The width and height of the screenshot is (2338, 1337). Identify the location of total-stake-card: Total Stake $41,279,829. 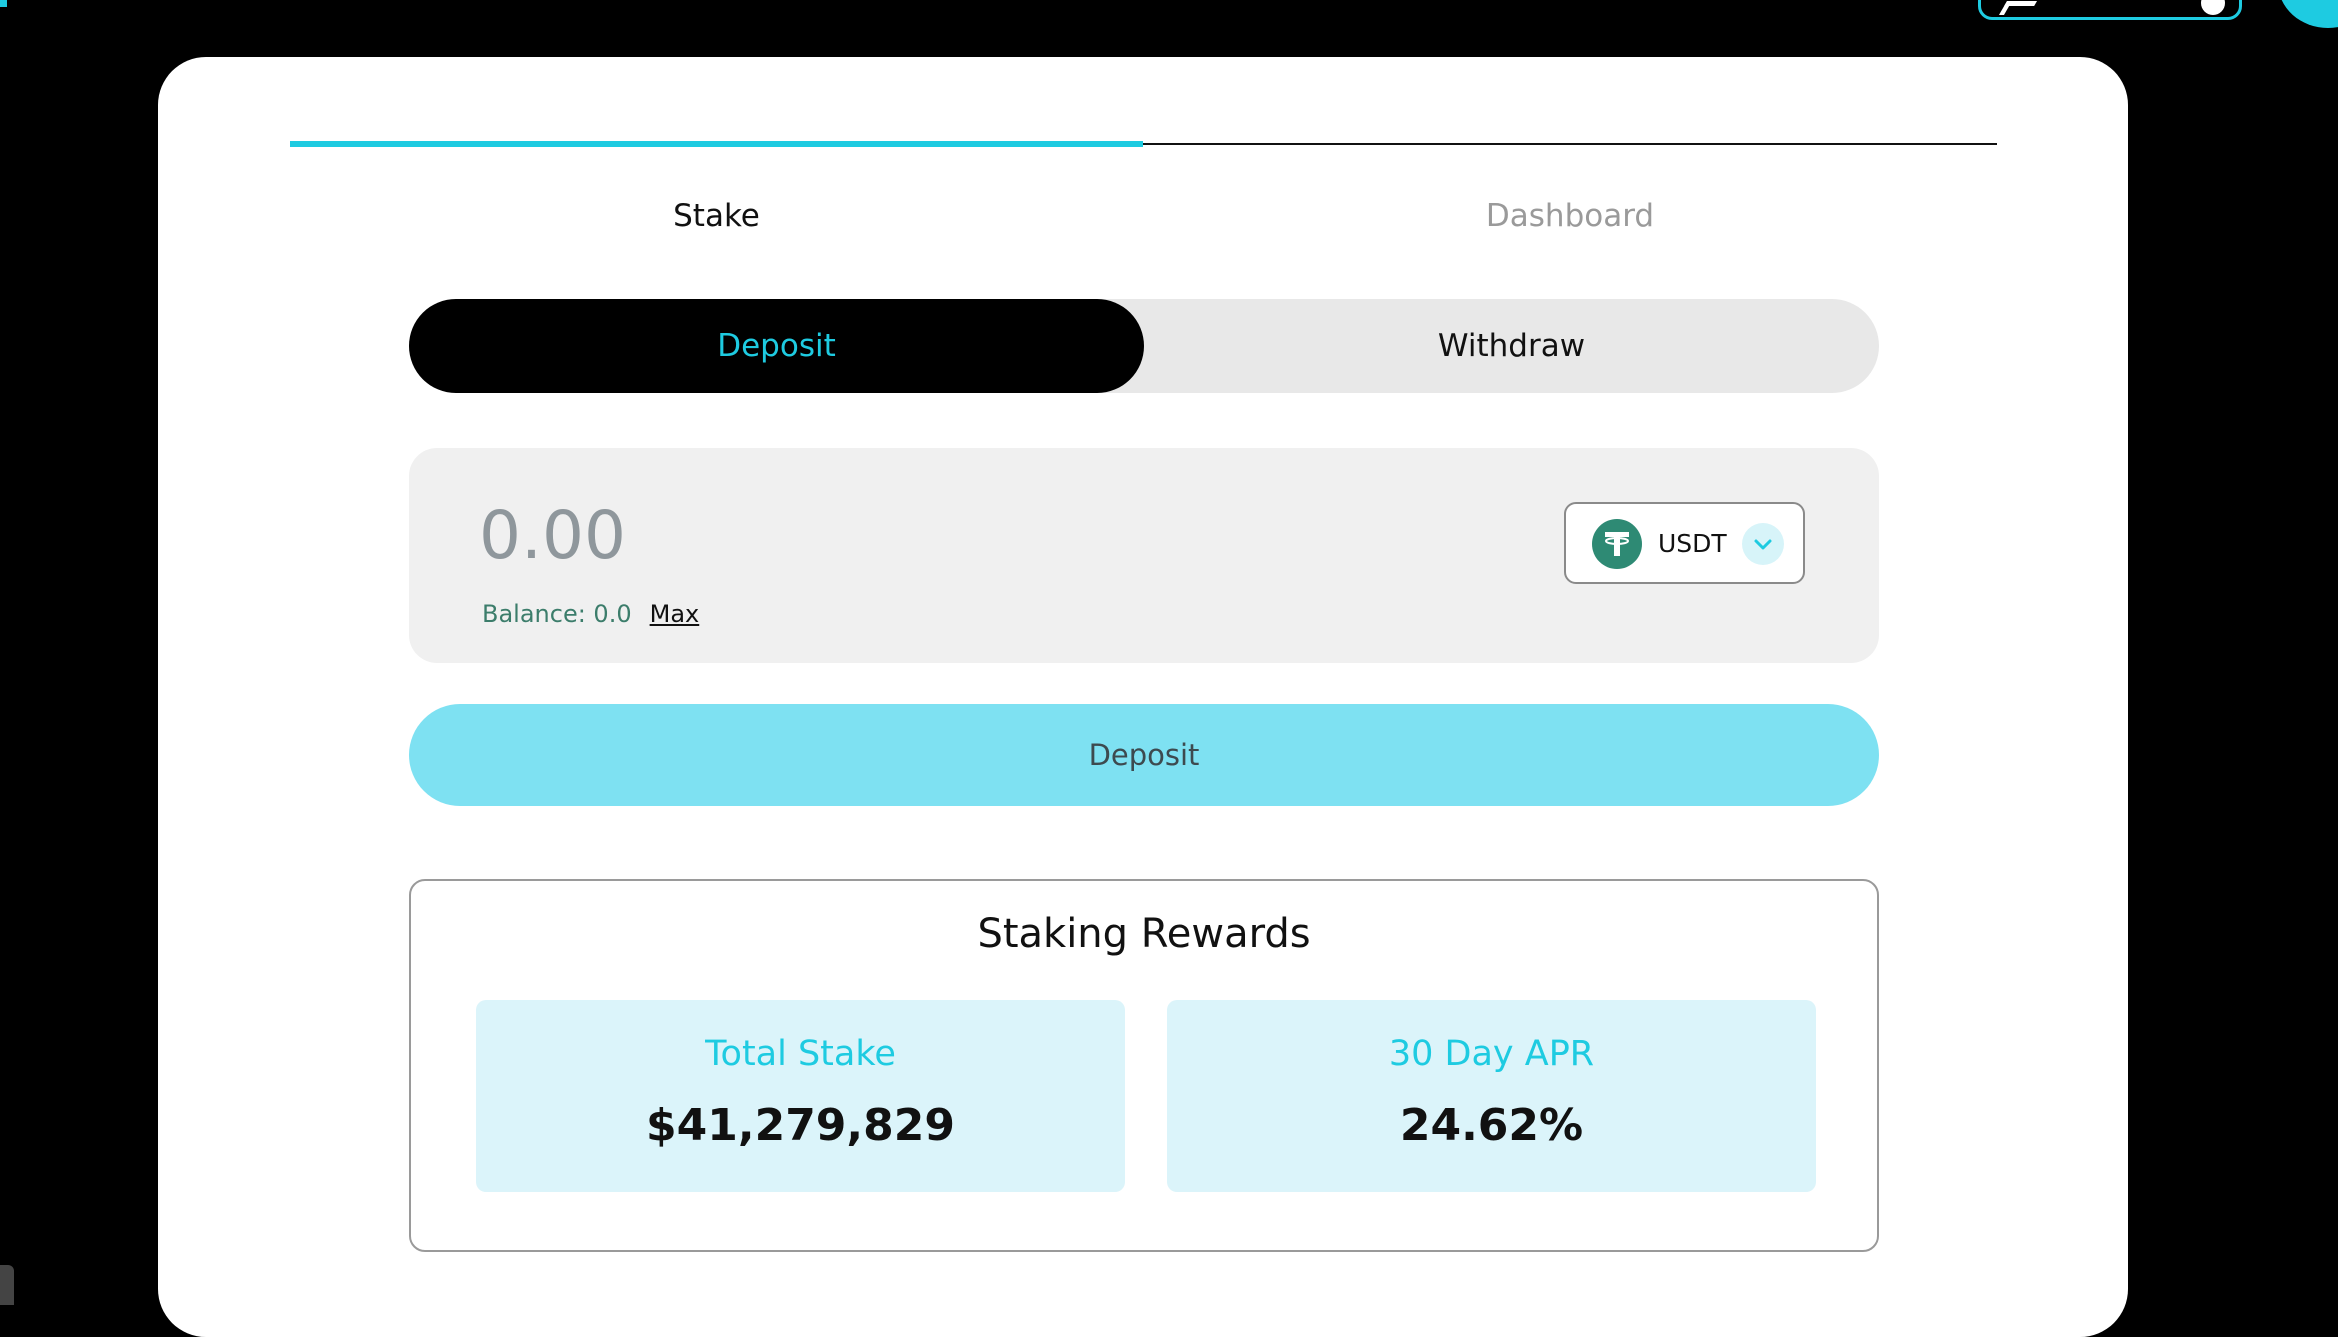
(800, 1096).